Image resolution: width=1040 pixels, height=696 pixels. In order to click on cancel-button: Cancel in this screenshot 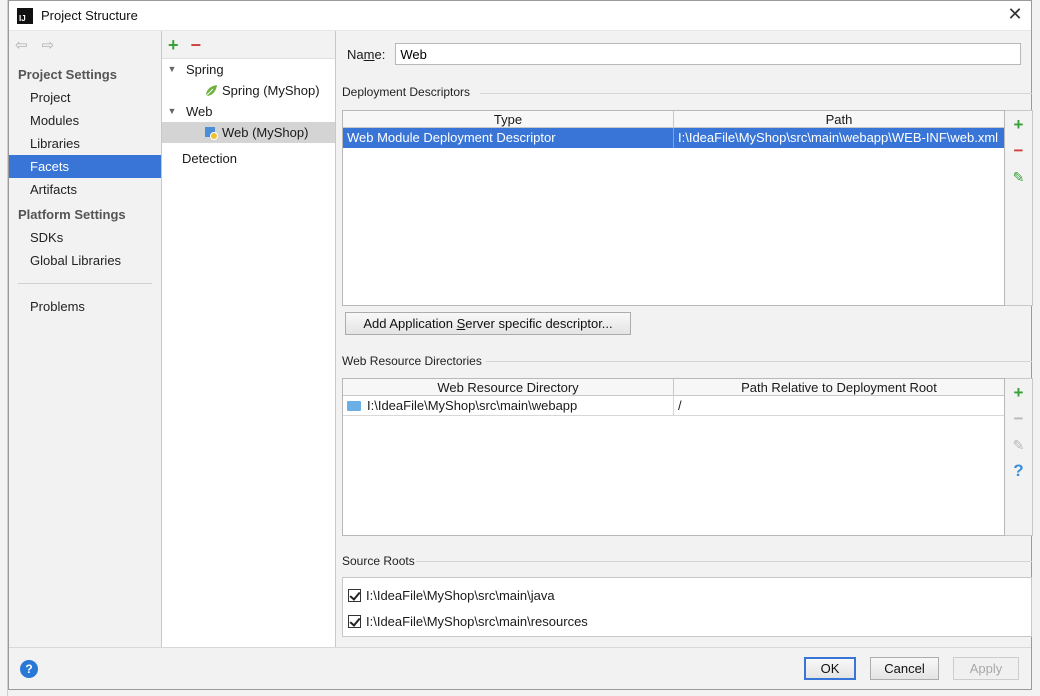, I will do `click(904, 668)`.